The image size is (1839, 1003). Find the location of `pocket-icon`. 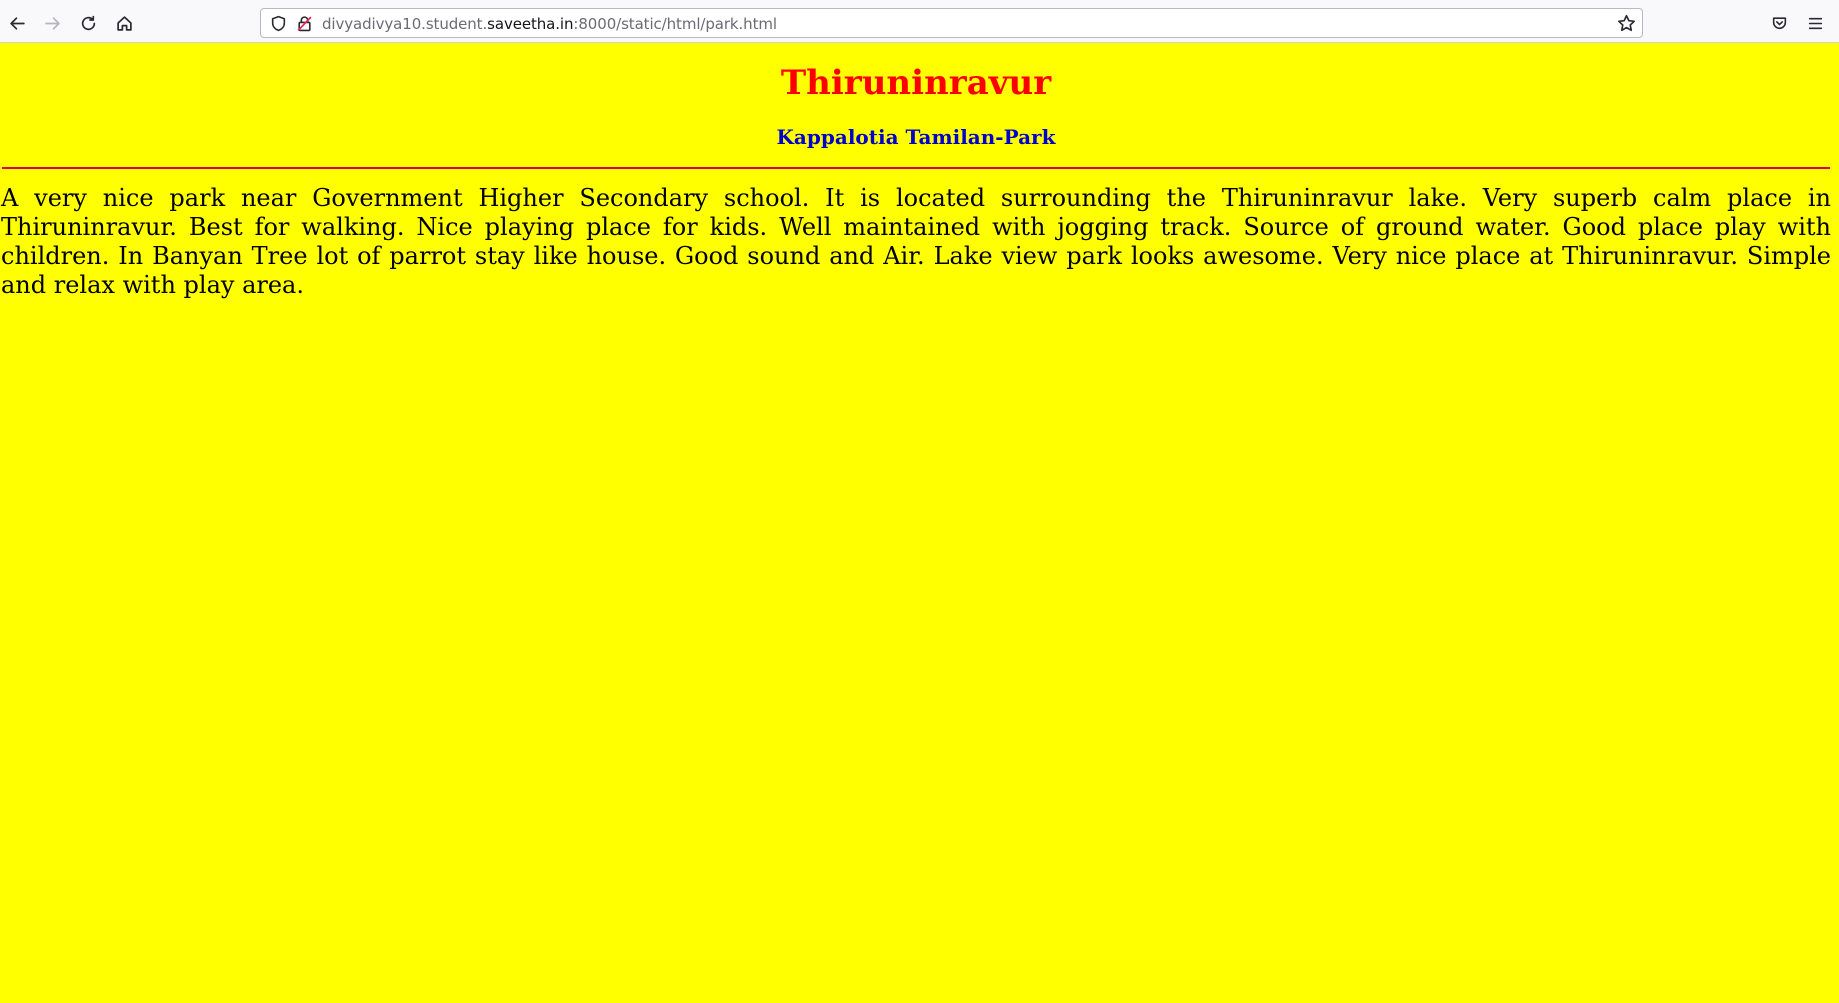

pocket-icon is located at coordinates (1779, 22).